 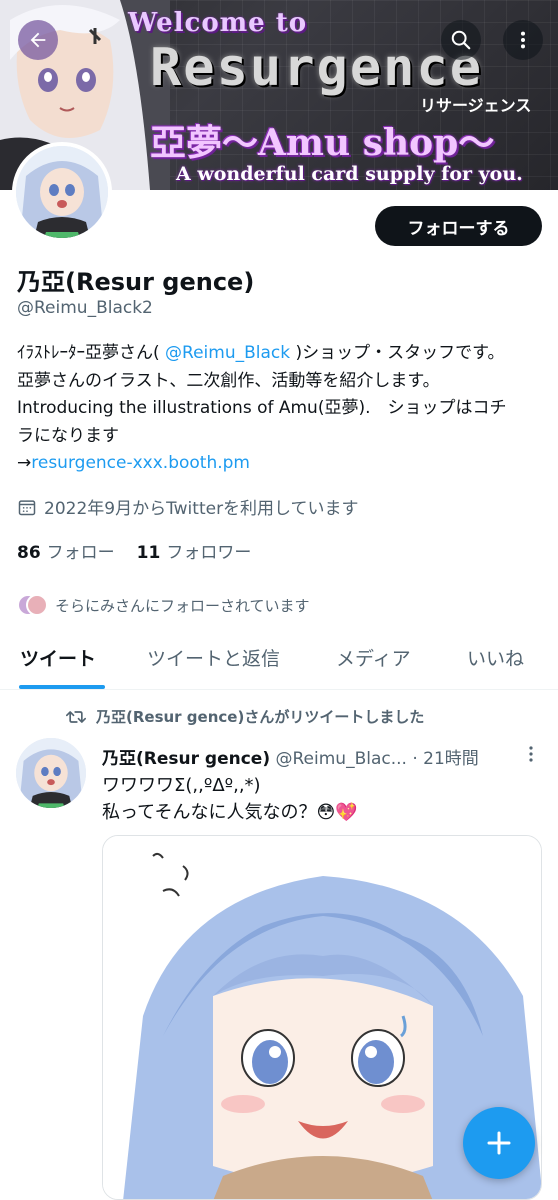 What do you see at coordinates (230, 812) in the screenshot?
I see `tweet-text-line: 私ってそんなに人気なの？😳💖` at bounding box center [230, 812].